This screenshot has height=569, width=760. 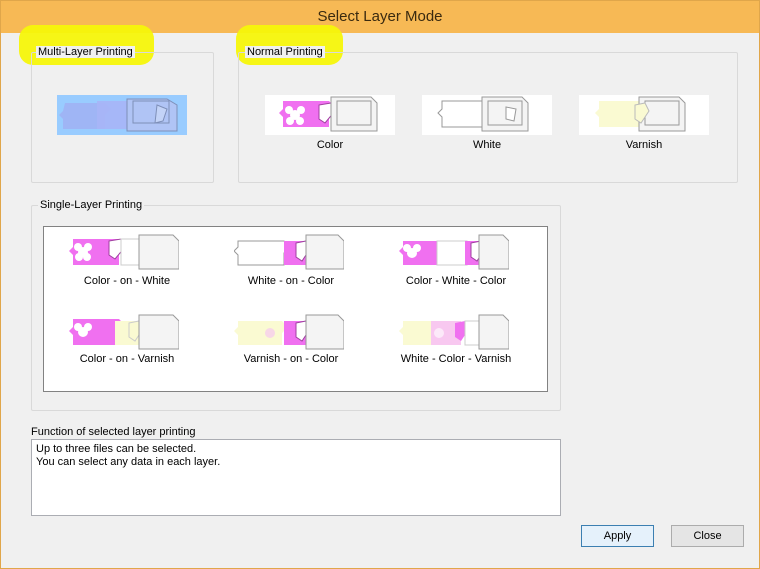 I want to click on function-text-line1: Up to three files can be selected., so click(x=116, y=449).